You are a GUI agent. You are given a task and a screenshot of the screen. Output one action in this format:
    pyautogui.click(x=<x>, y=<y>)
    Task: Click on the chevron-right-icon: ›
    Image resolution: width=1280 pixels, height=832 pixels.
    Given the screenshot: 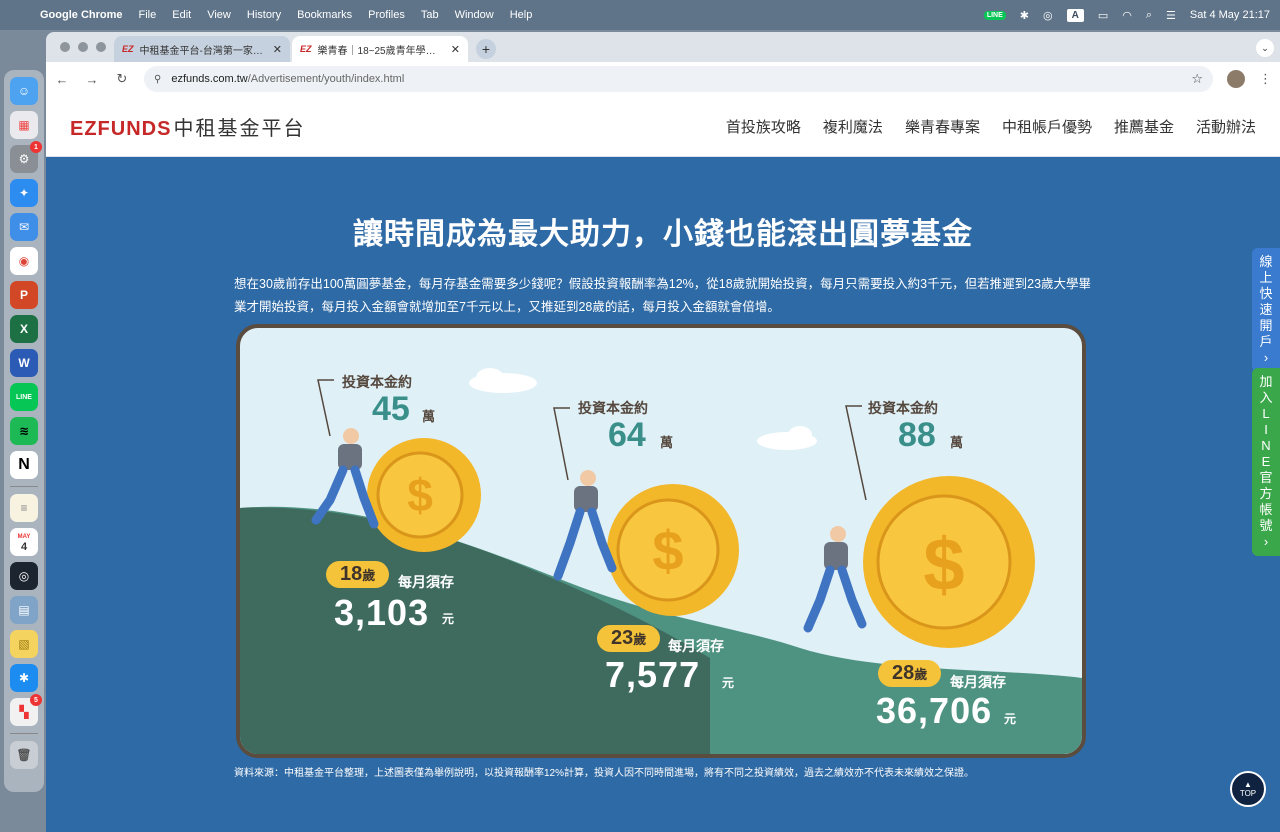 What is the action you would take?
    pyautogui.click(x=1266, y=357)
    